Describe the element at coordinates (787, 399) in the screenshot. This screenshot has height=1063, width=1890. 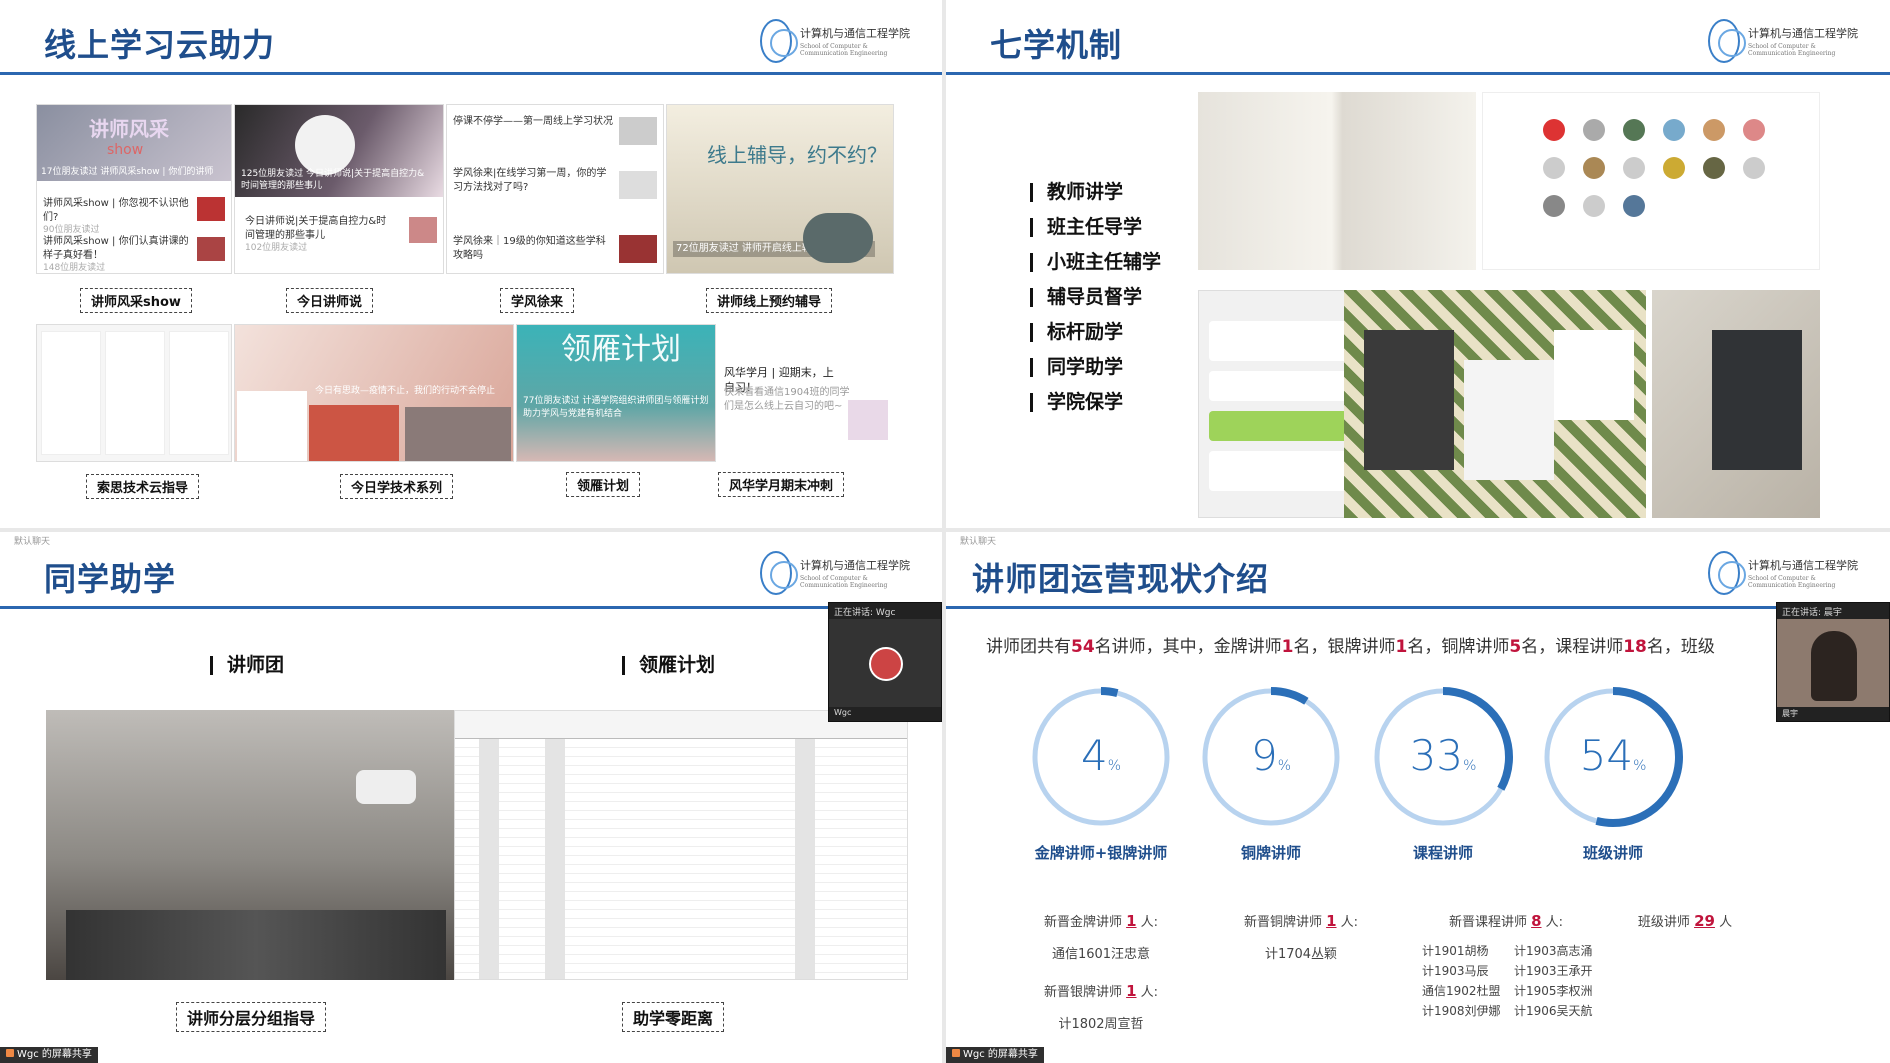
I see `news-sub: 快来看看通信1904班的同学们是怎么线上云自习的吧~` at that location.